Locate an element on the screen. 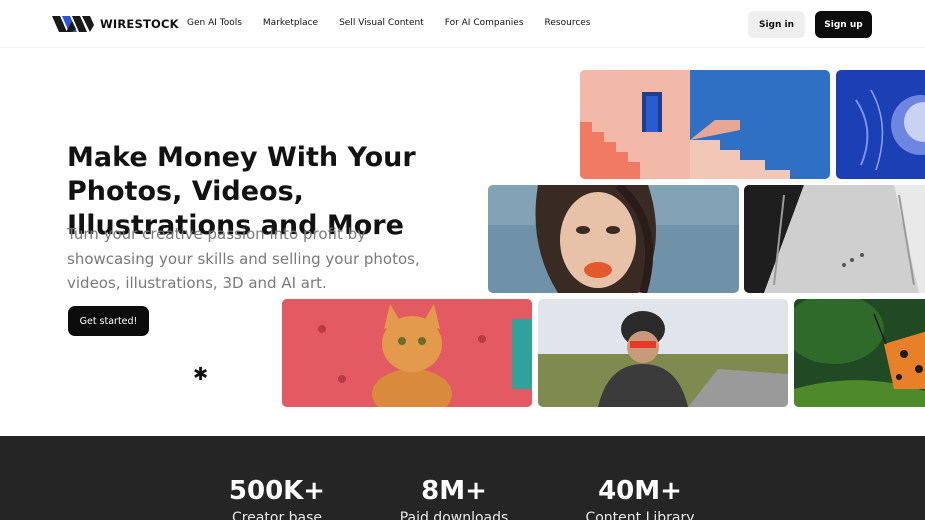 The image size is (925, 520). asterisk-icon: ✱ is located at coordinates (201, 374).